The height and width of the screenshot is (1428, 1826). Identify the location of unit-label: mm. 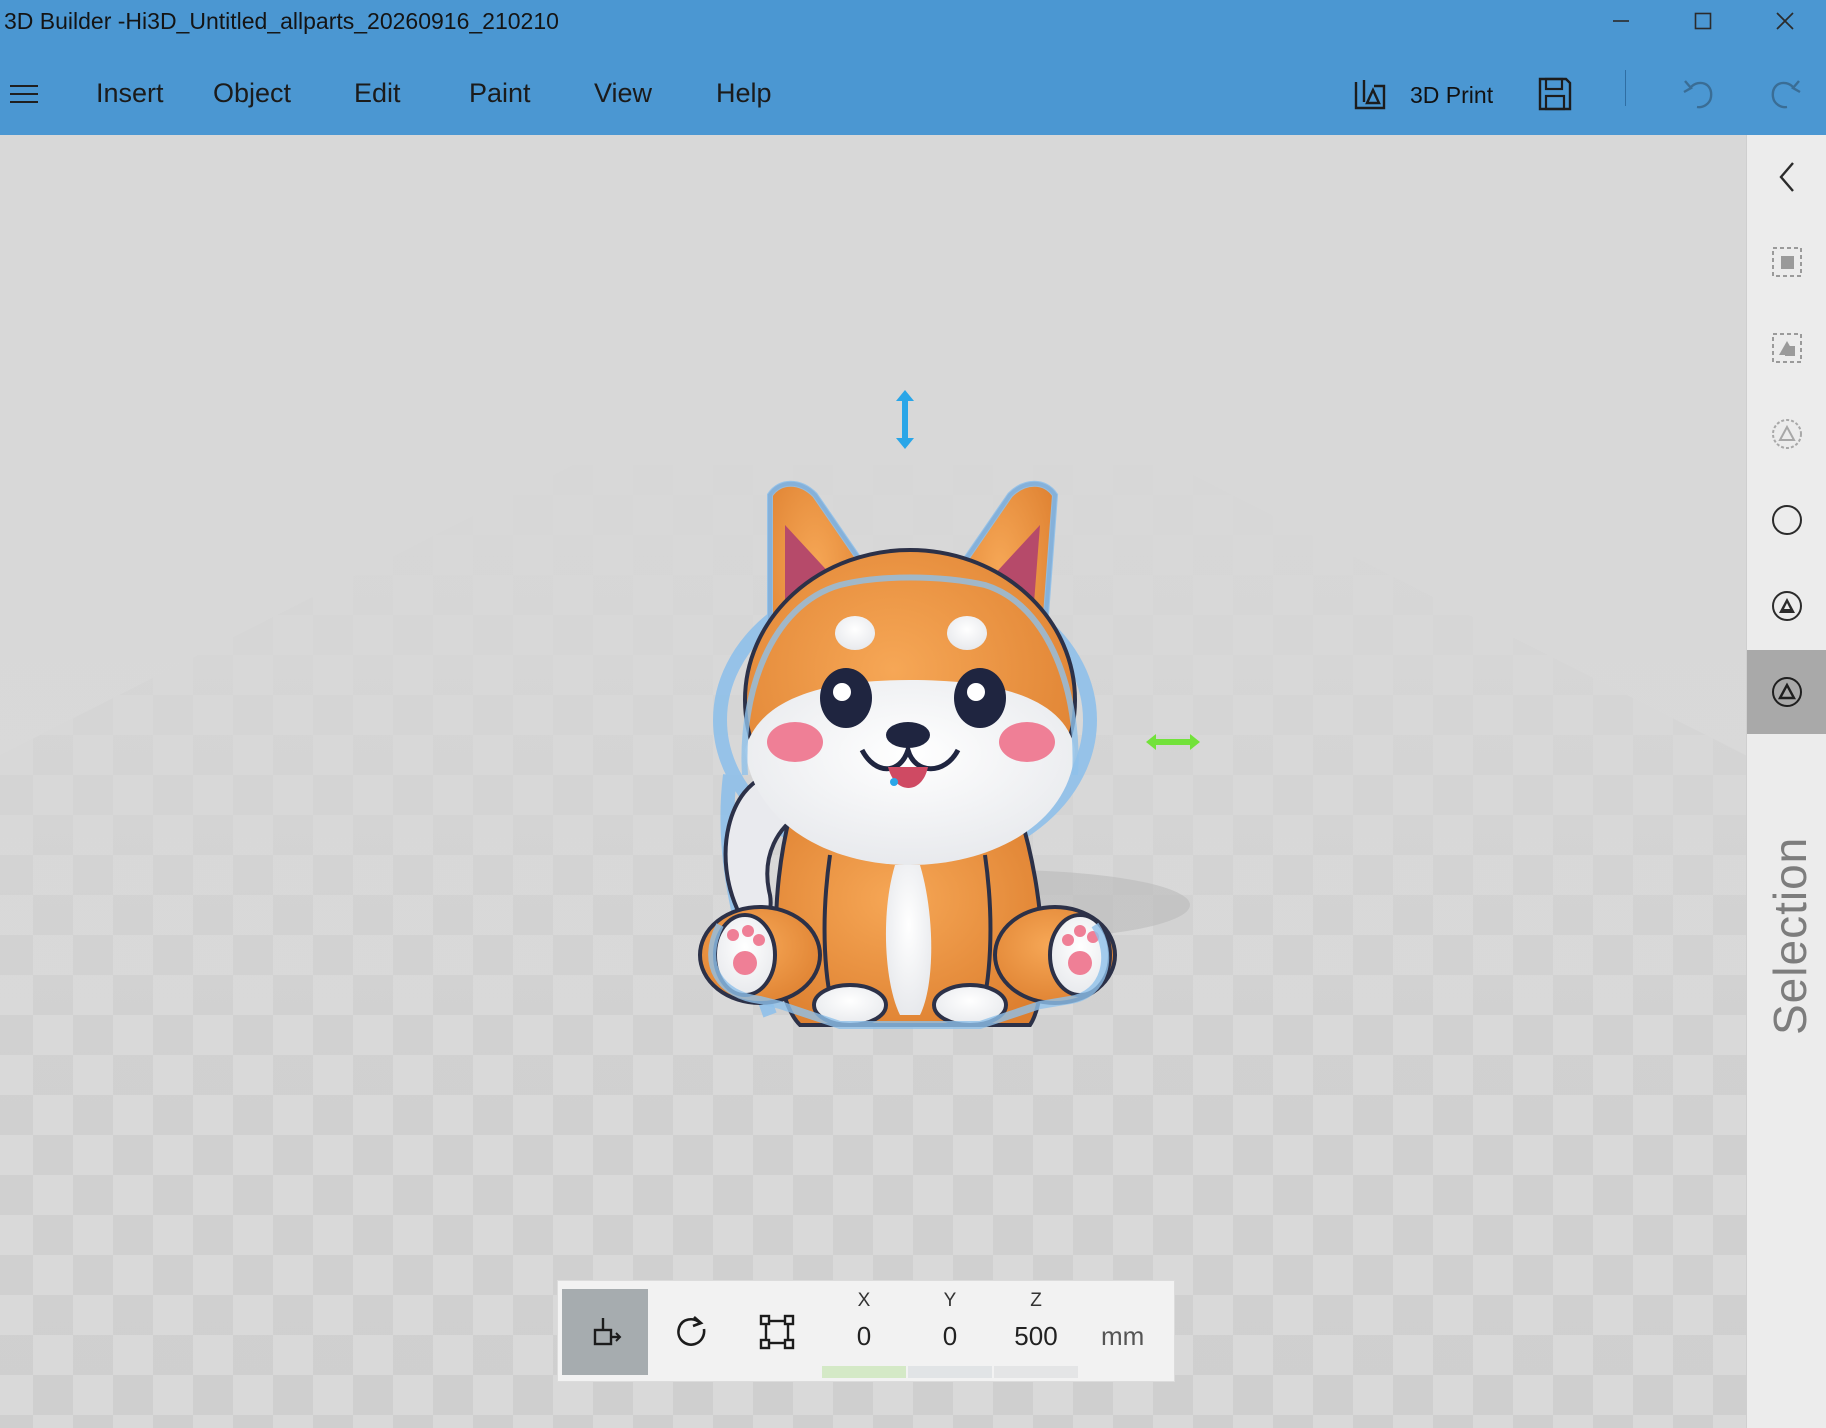
(1123, 1336).